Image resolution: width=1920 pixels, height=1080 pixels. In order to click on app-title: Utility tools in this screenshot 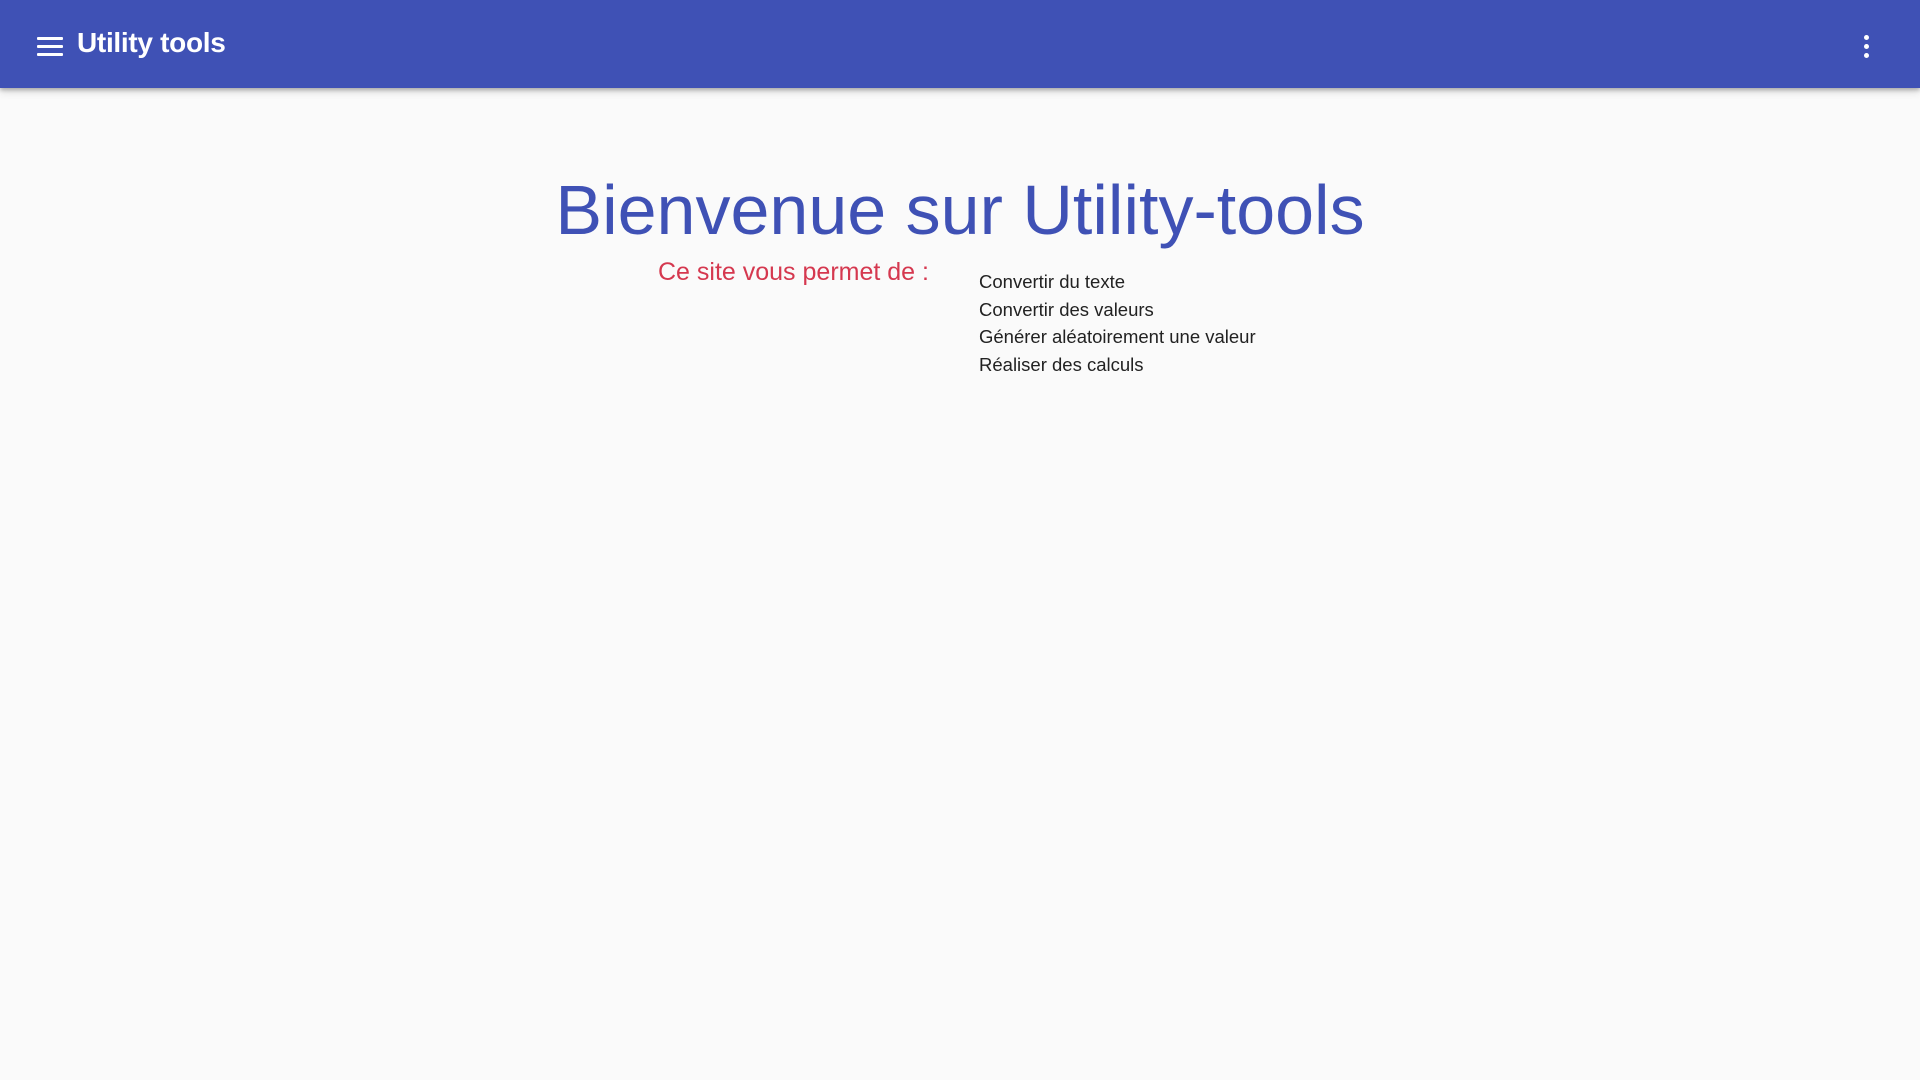, I will do `click(151, 42)`.